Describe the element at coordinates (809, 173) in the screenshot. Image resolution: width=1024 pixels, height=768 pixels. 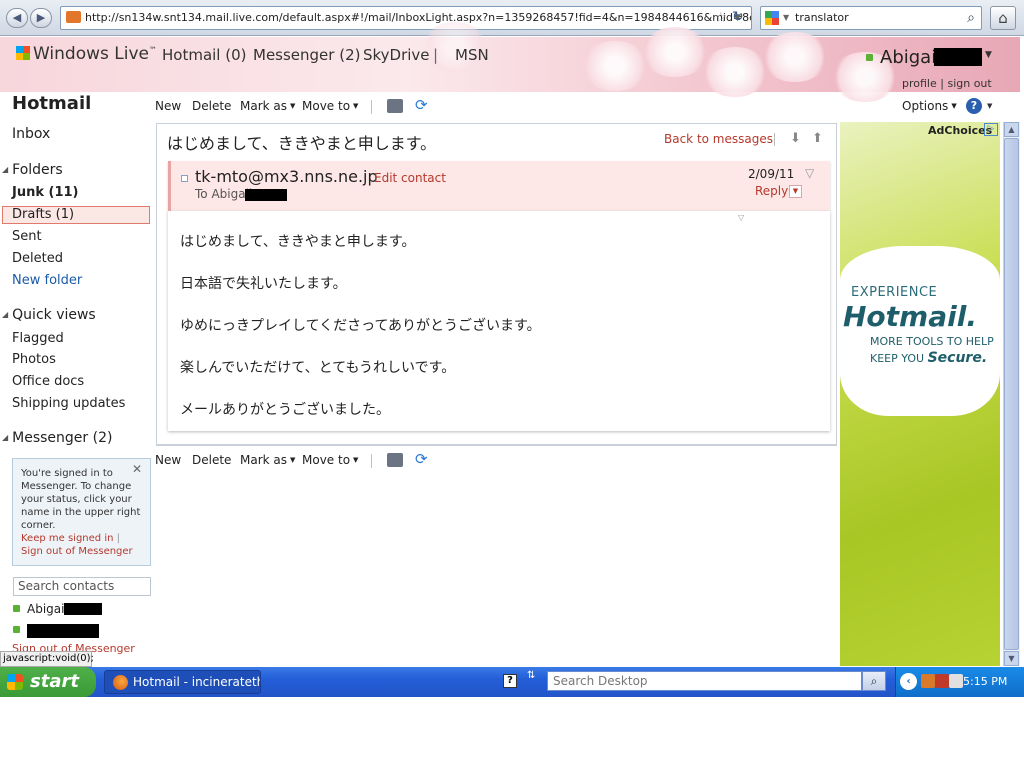
I see `flag-icon: ▽` at that location.